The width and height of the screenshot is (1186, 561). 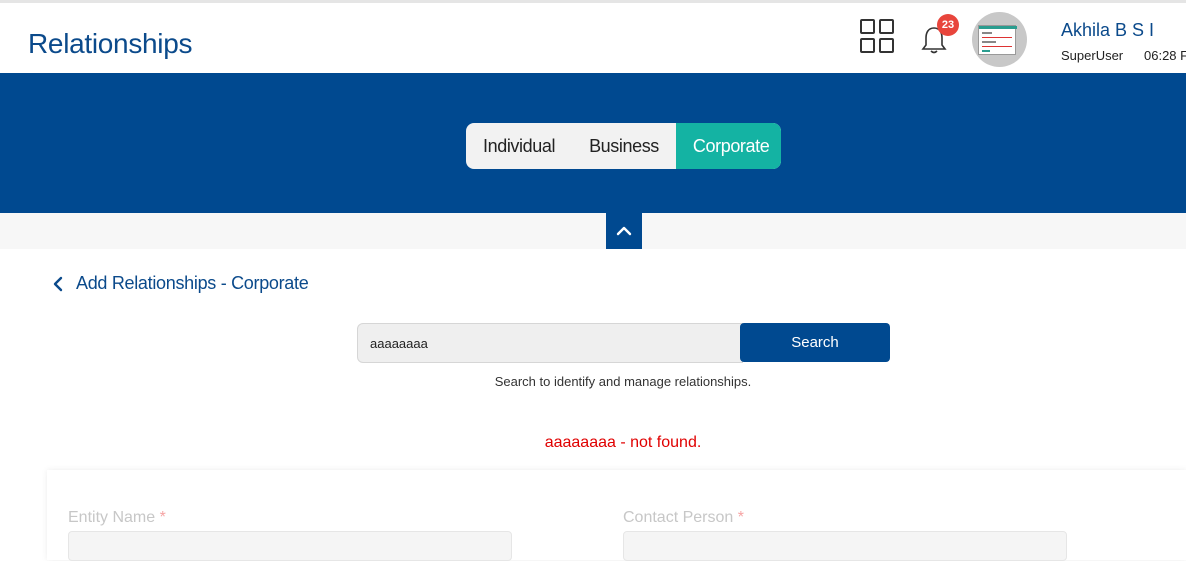 I want to click on page-title: Relationships, so click(x=110, y=43).